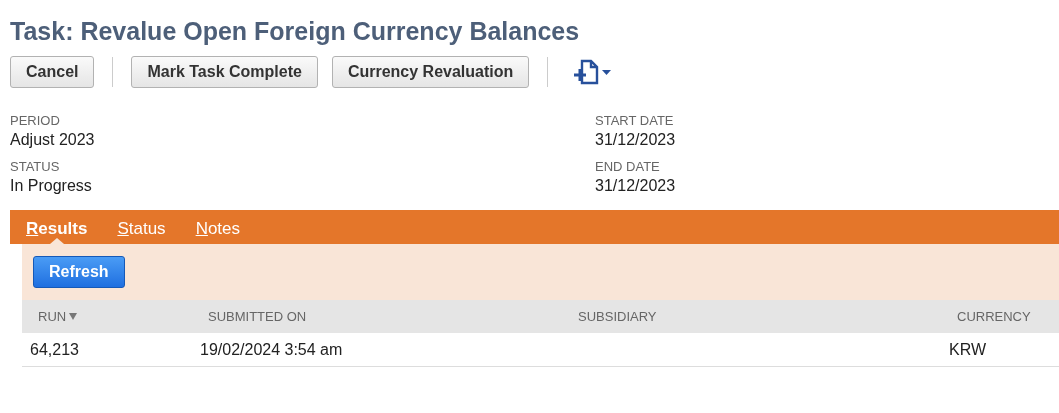 The width and height of the screenshot is (1059, 413). What do you see at coordinates (35, 120) in the screenshot?
I see `field-label: PERIOD` at bounding box center [35, 120].